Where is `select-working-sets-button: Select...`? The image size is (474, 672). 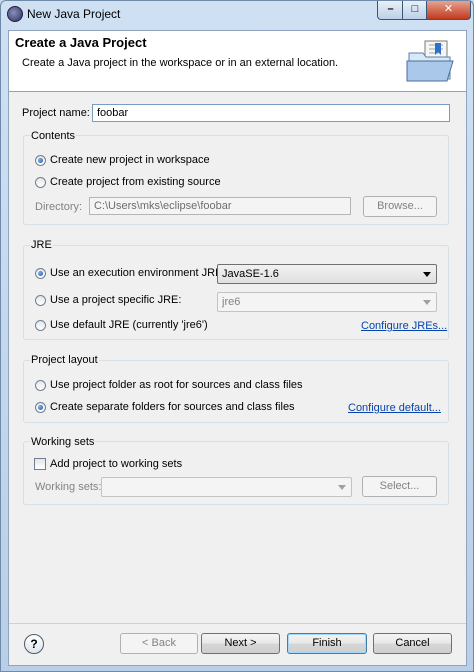
select-working-sets-button: Select... is located at coordinates (399, 486).